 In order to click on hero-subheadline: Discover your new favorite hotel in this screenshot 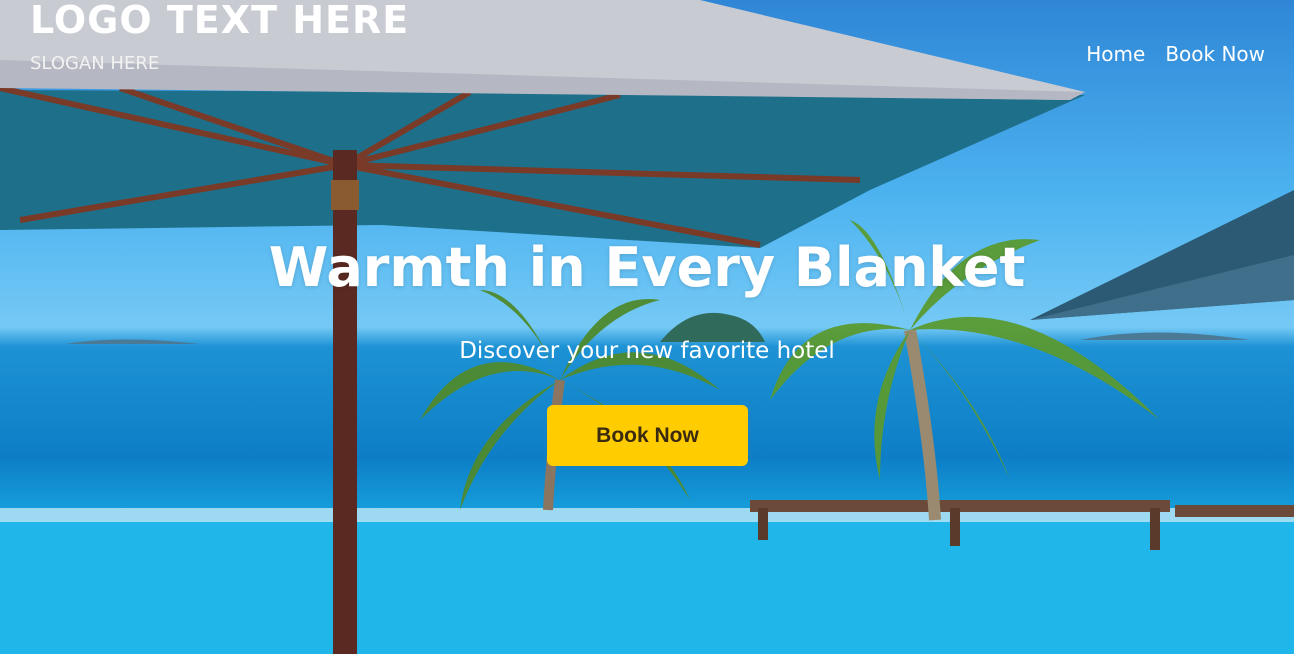, I will do `click(647, 351)`.